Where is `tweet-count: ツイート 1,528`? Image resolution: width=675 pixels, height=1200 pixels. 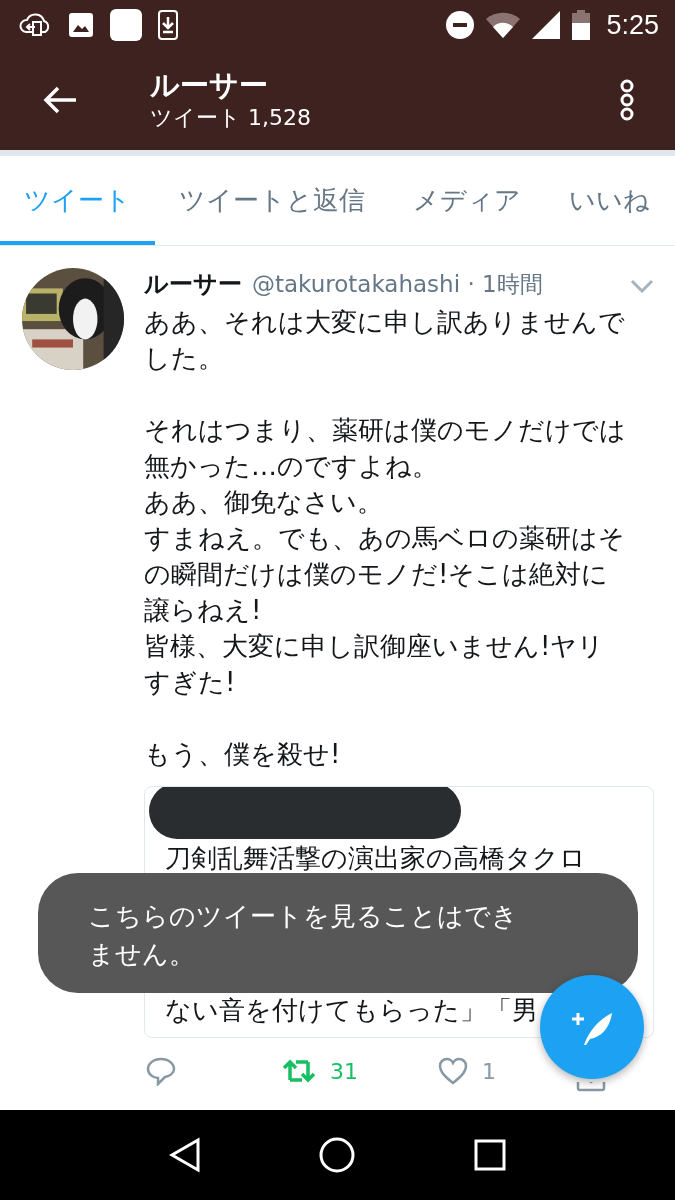
tweet-count: ツイート 1,528 is located at coordinates (231, 118).